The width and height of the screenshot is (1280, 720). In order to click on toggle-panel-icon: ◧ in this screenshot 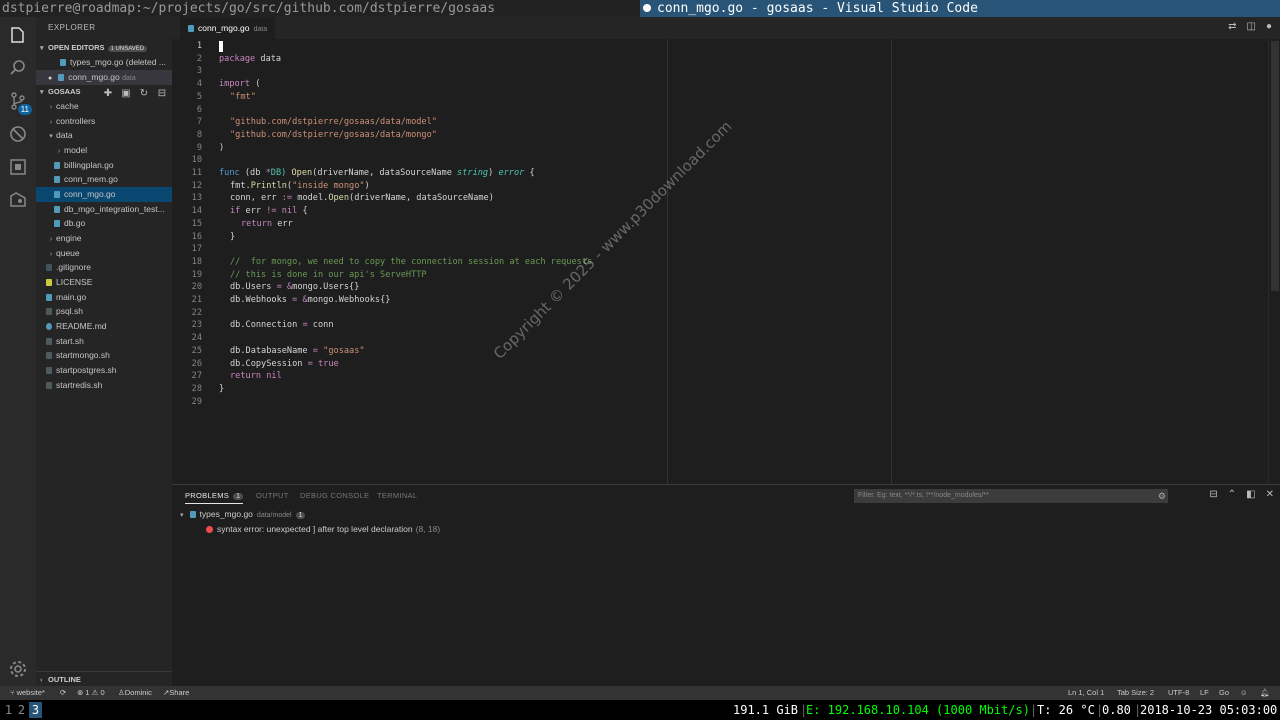, I will do `click(1250, 494)`.